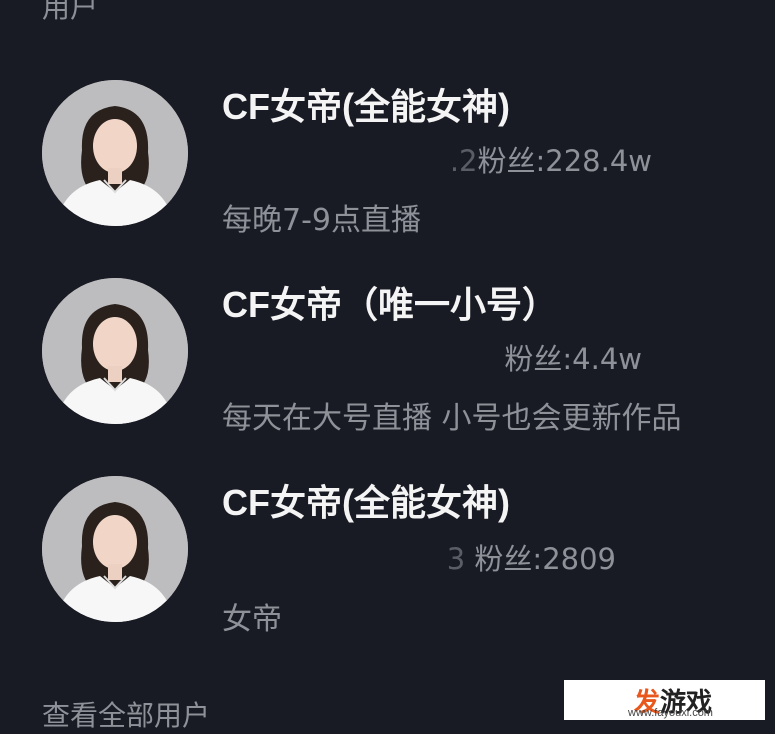 The height and width of the screenshot is (734, 775). What do you see at coordinates (432, 357) in the screenshot?
I see `user-meta: 粉丝:4.4w` at bounding box center [432, 357].